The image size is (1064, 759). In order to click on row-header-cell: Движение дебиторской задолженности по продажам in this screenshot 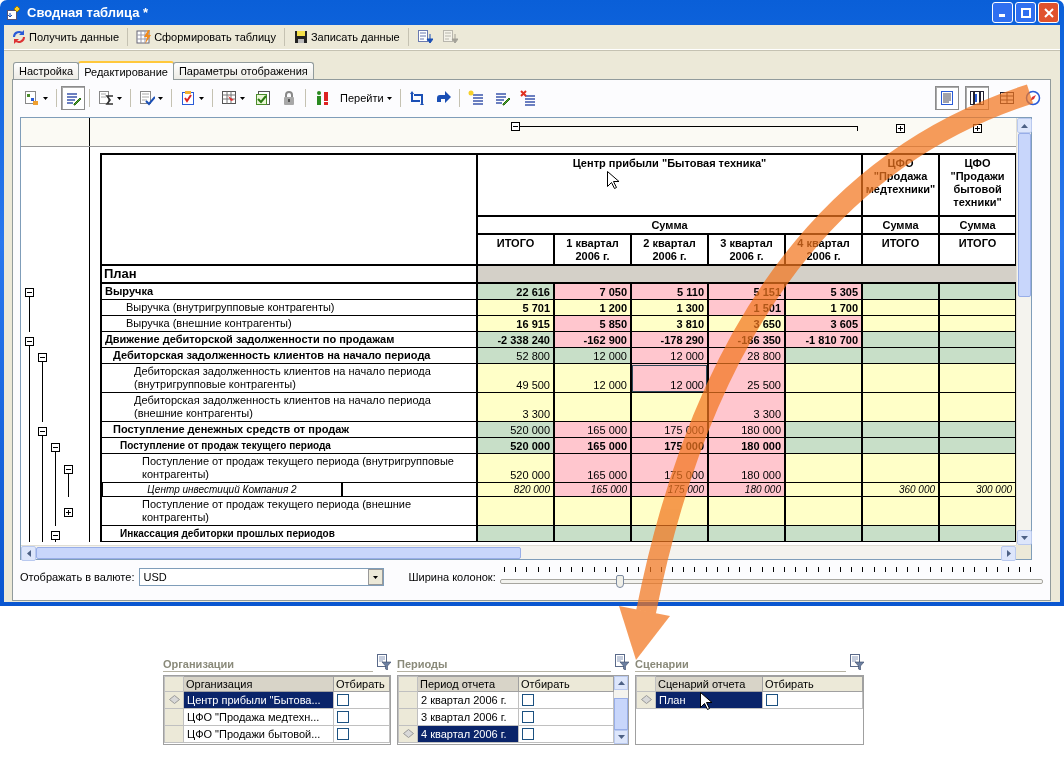, I will do `click(289, 339)`.